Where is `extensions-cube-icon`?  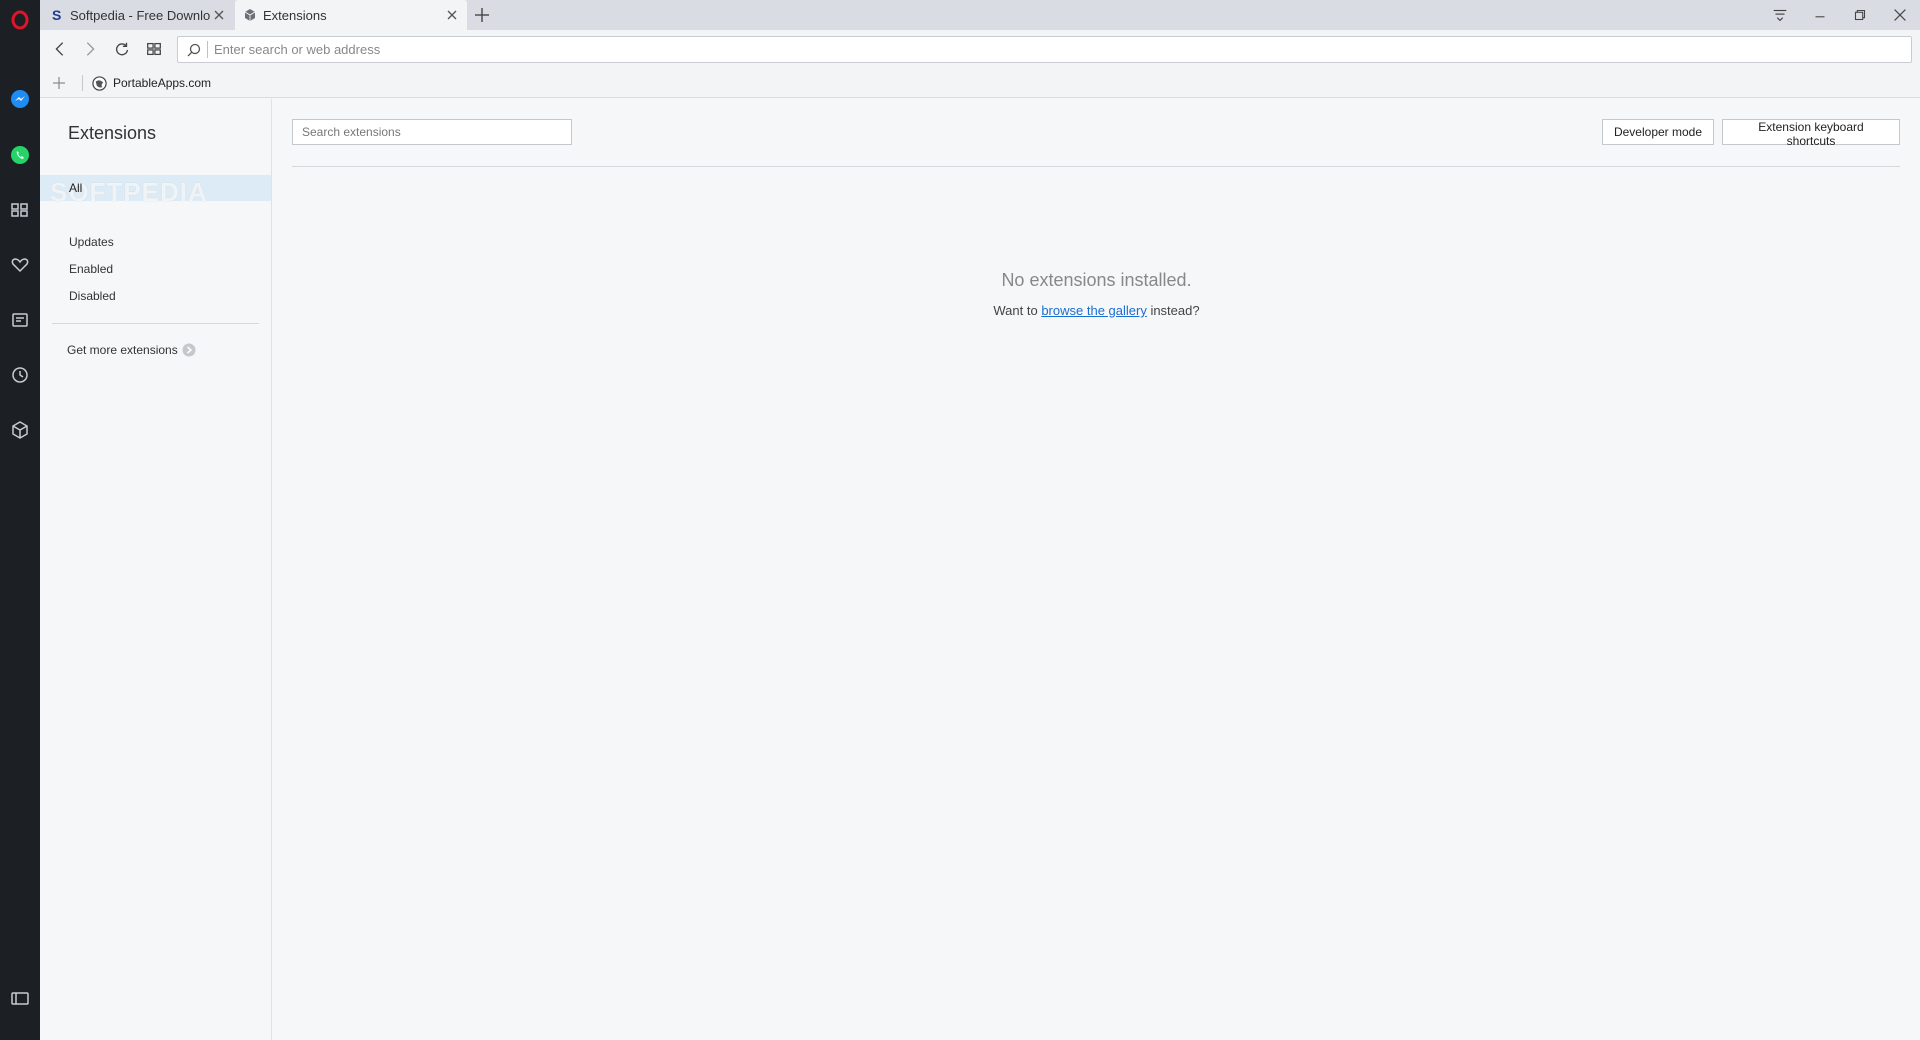
extensions-cube-icon is located at coordinates (20, 430).